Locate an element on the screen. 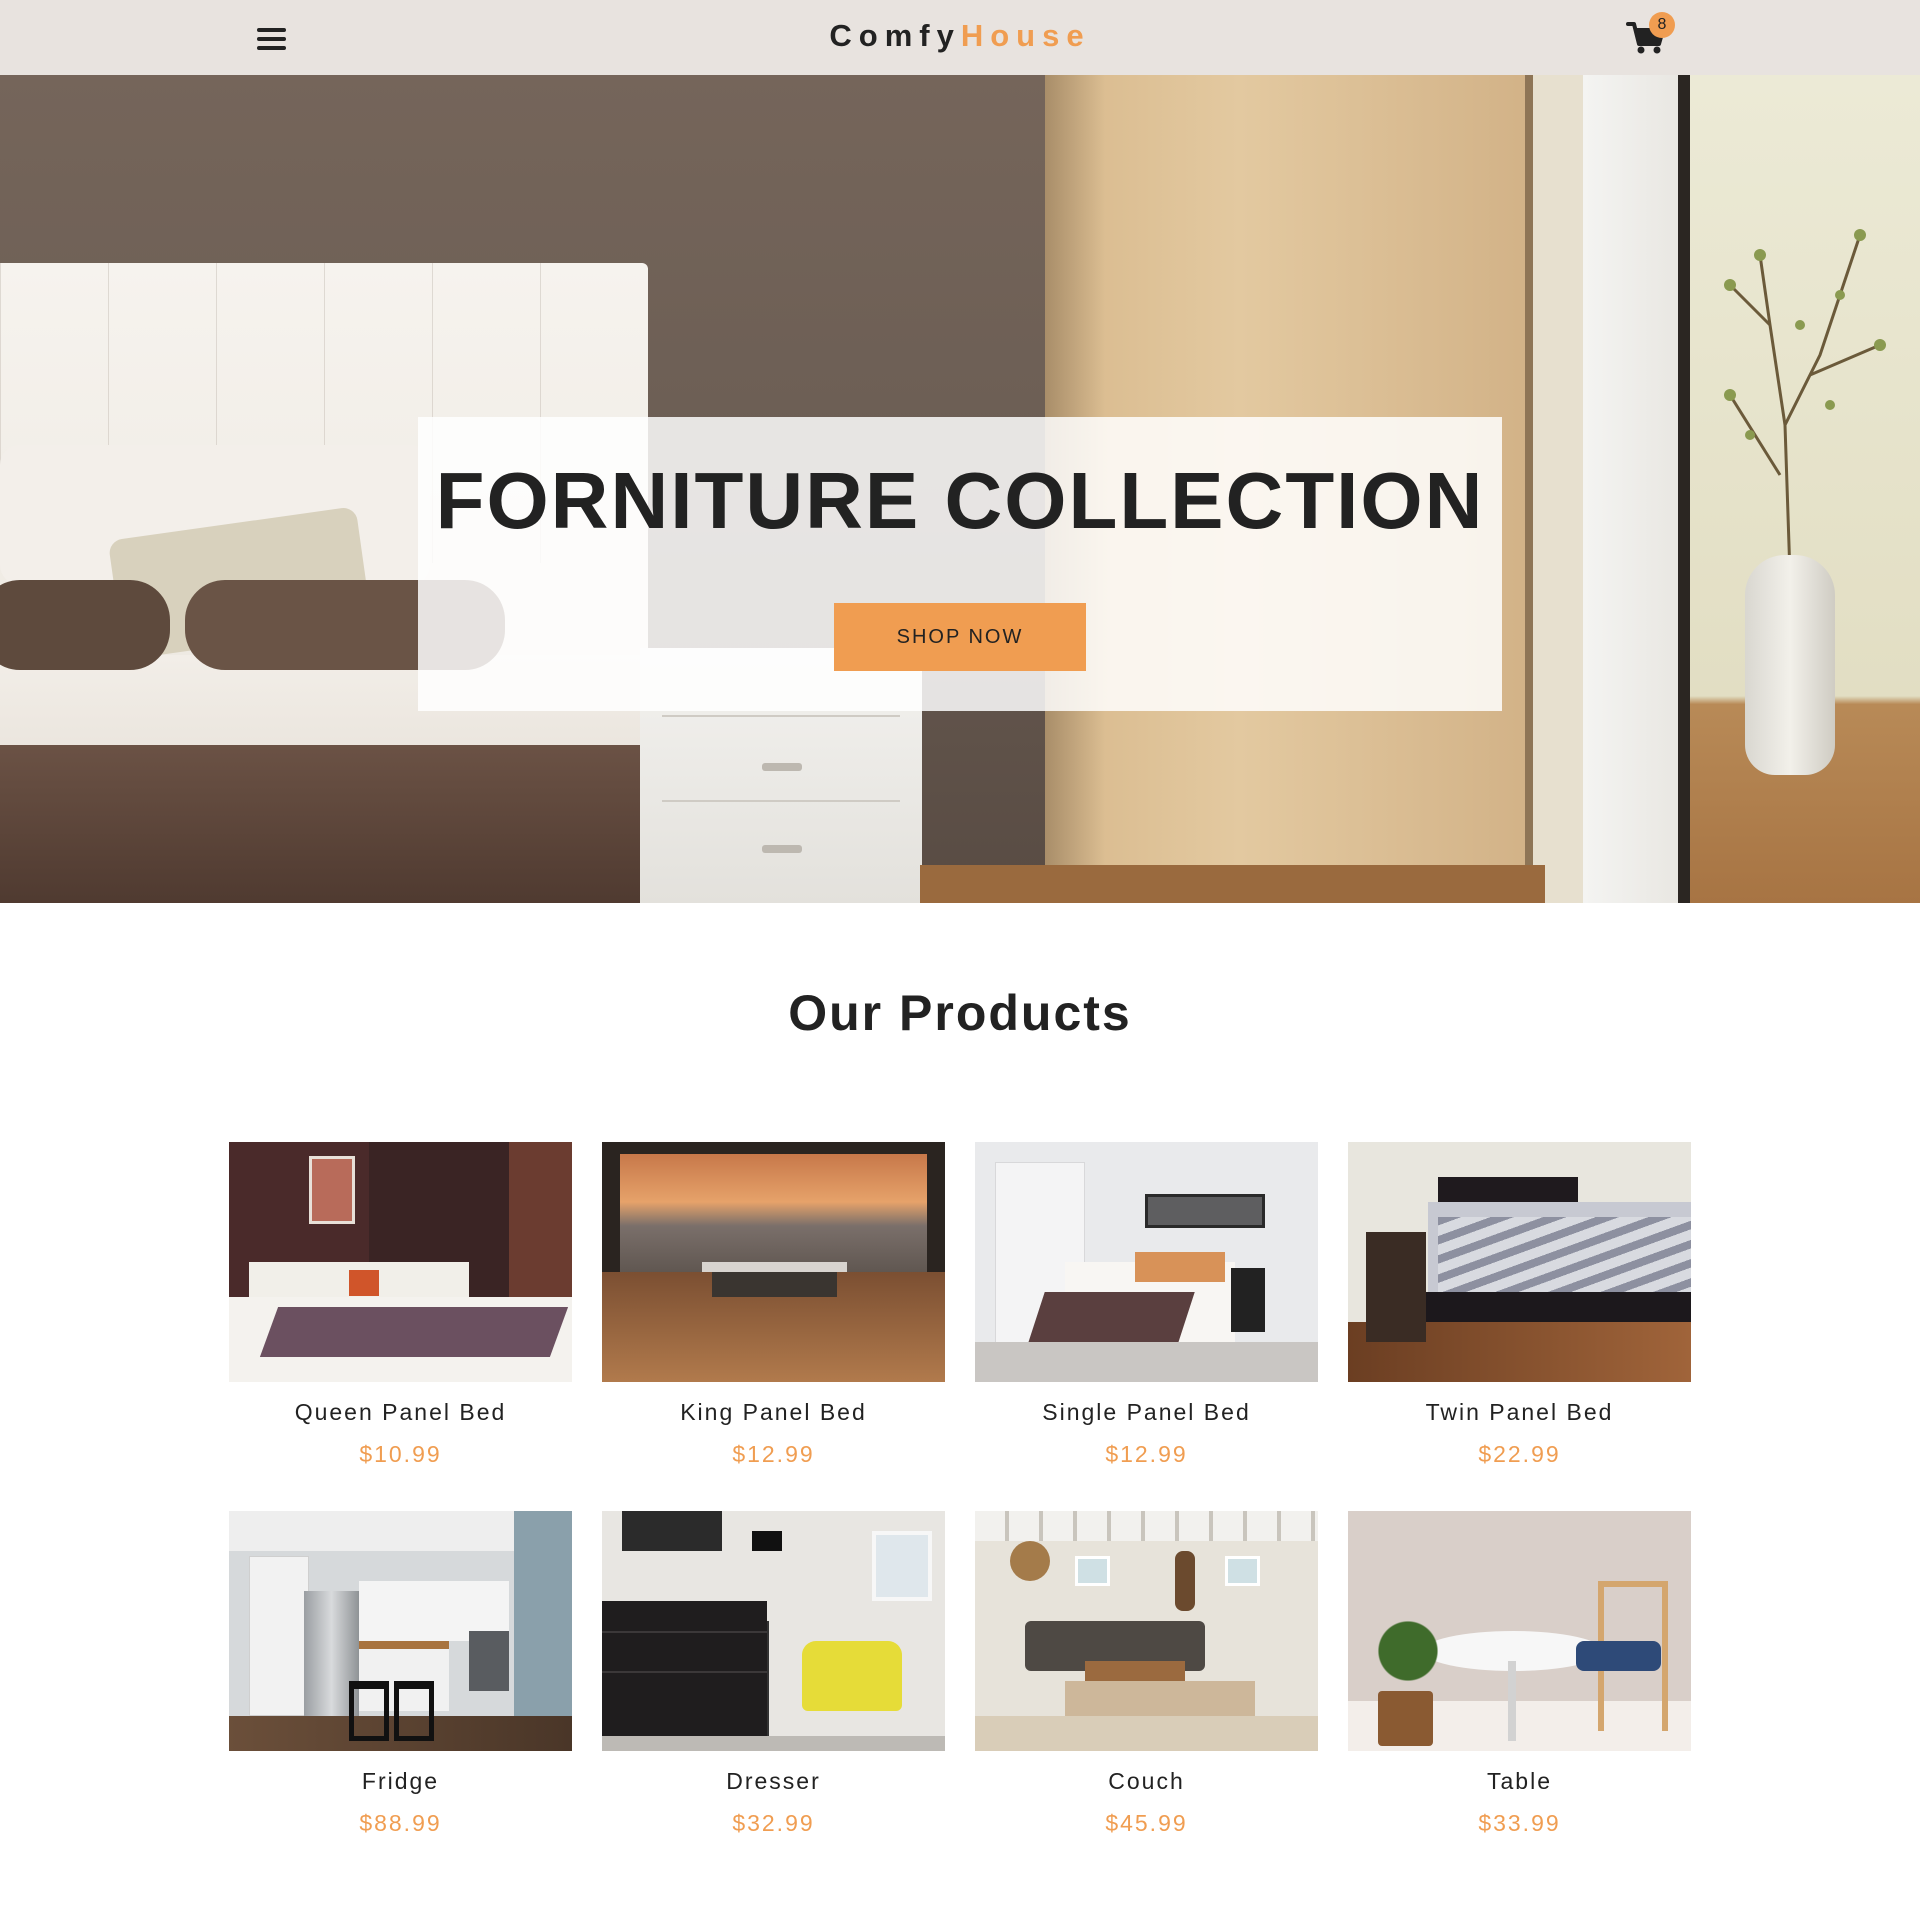  product-name: Queen Panel Bed is located at coordinates (400, 1412).